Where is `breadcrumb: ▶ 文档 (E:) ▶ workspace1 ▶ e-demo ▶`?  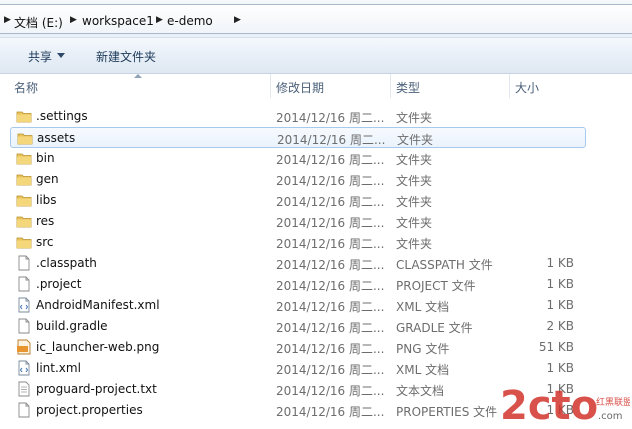
breadcrumb: ▶ 文档 (E:) ▶ workspace1 ▶ e-demo ▶ is located at coordinates (316, 19).